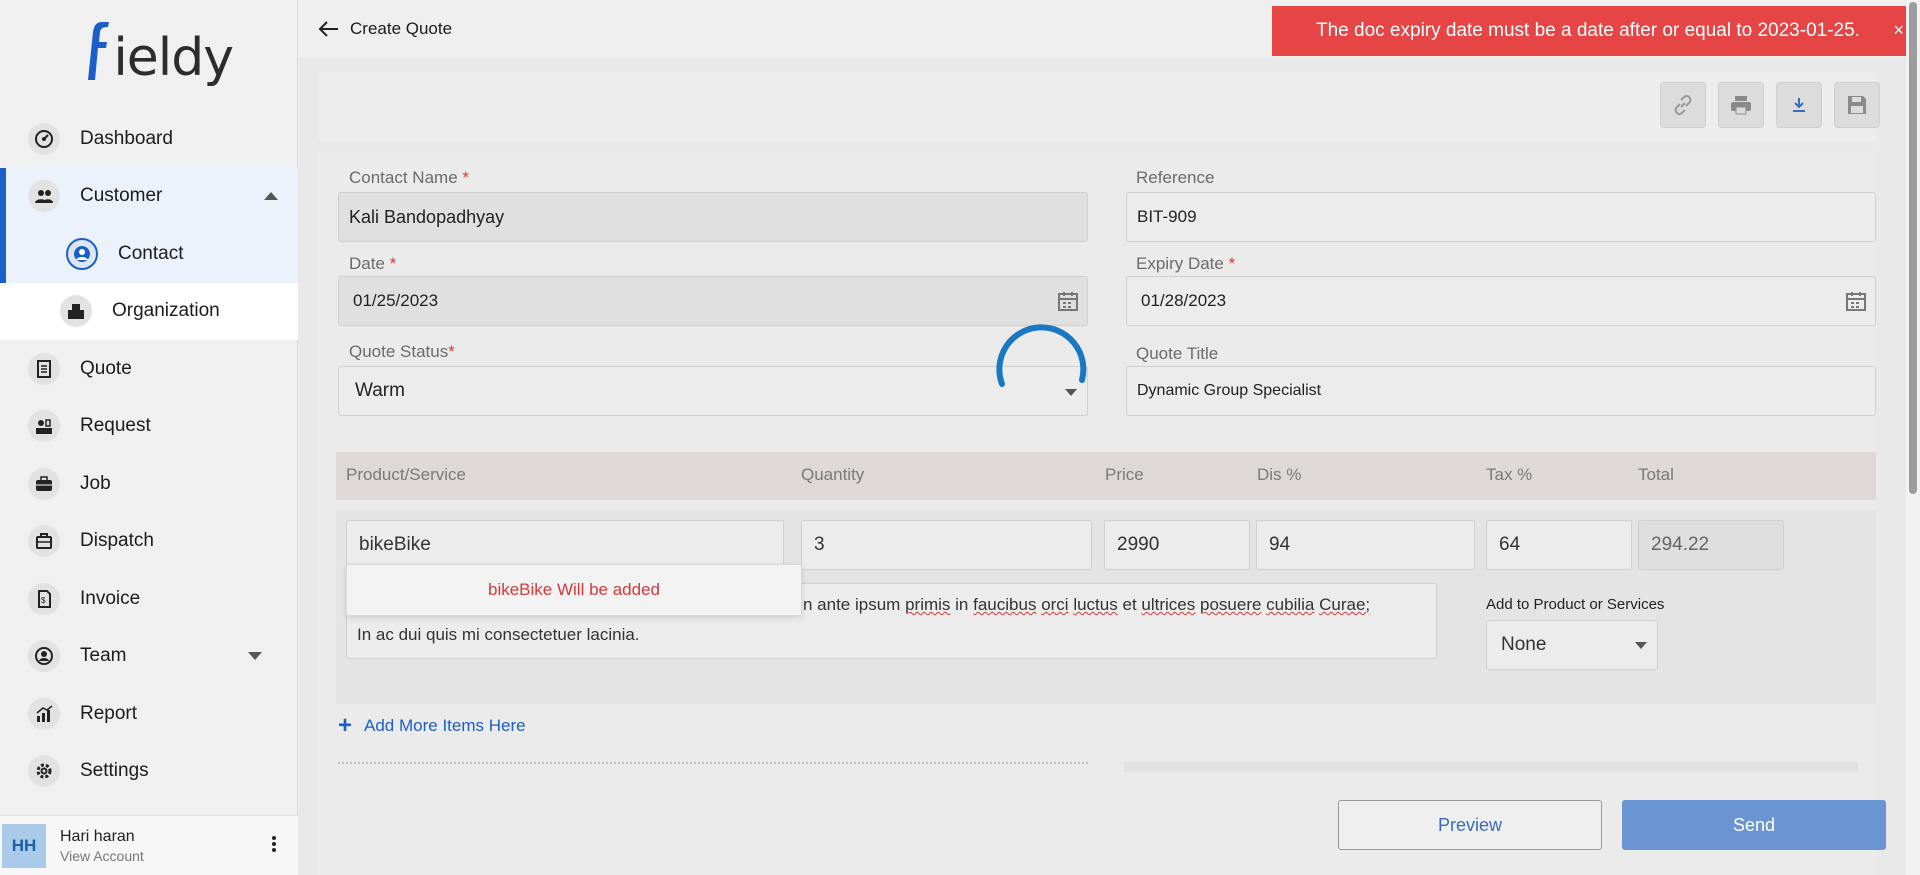 The image size is (1920, 875). I want to click on building-icon, so click(76, 311).